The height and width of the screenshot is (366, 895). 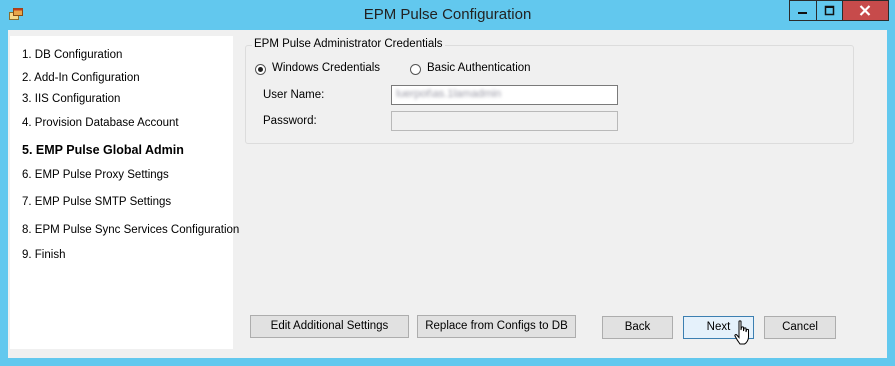 I want to click on windows-credentials-label: Windows Credentials, so click(x=326, y=68).